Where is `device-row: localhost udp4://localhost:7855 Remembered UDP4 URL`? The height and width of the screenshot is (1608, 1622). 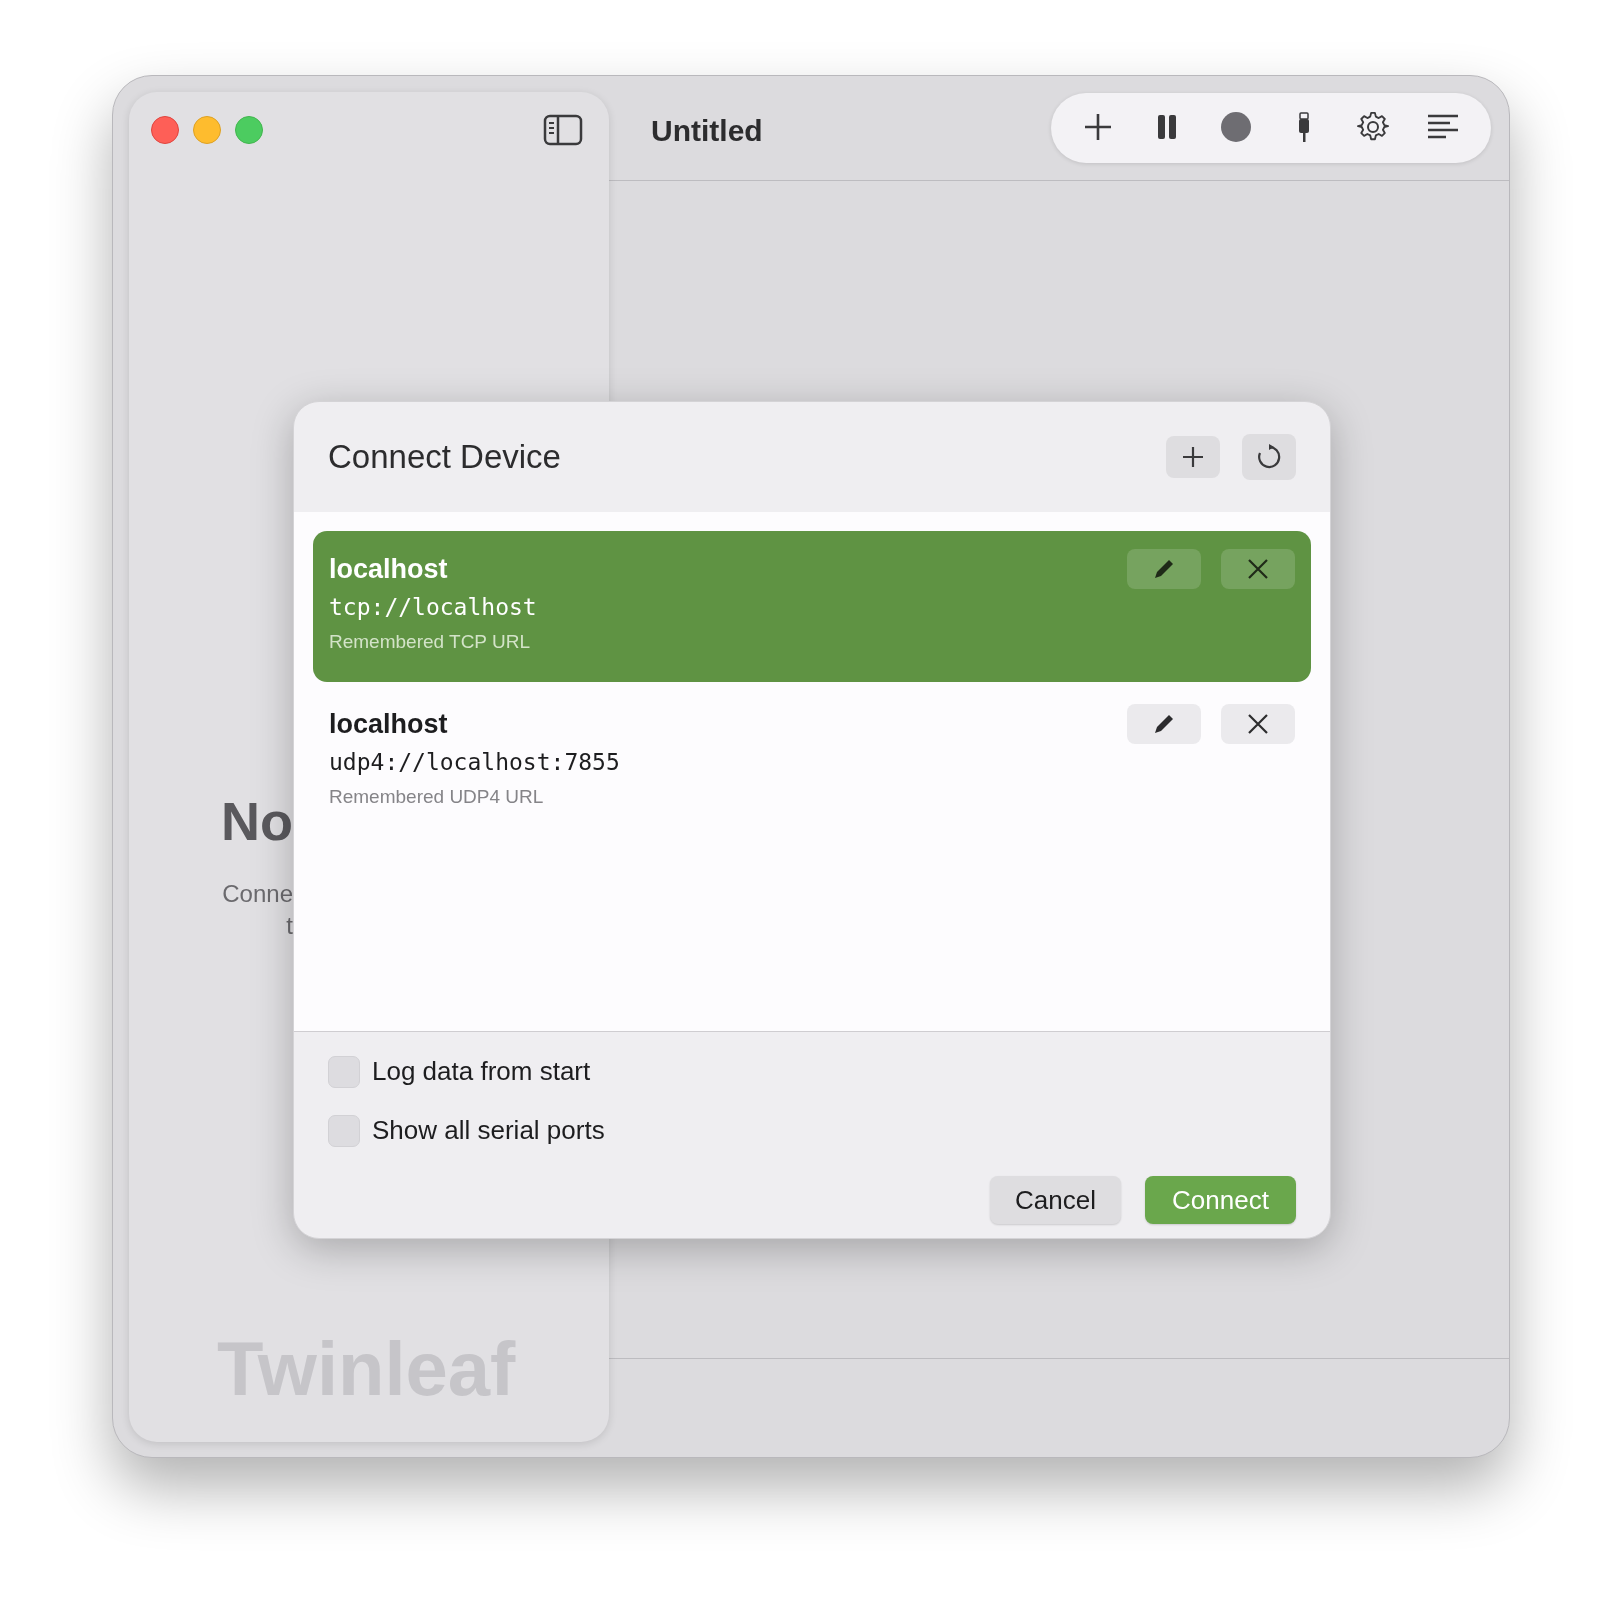 device-row: localhost udp4://localhost:7855 Remembered UDP4 URL is located at coordinates (812, 761).